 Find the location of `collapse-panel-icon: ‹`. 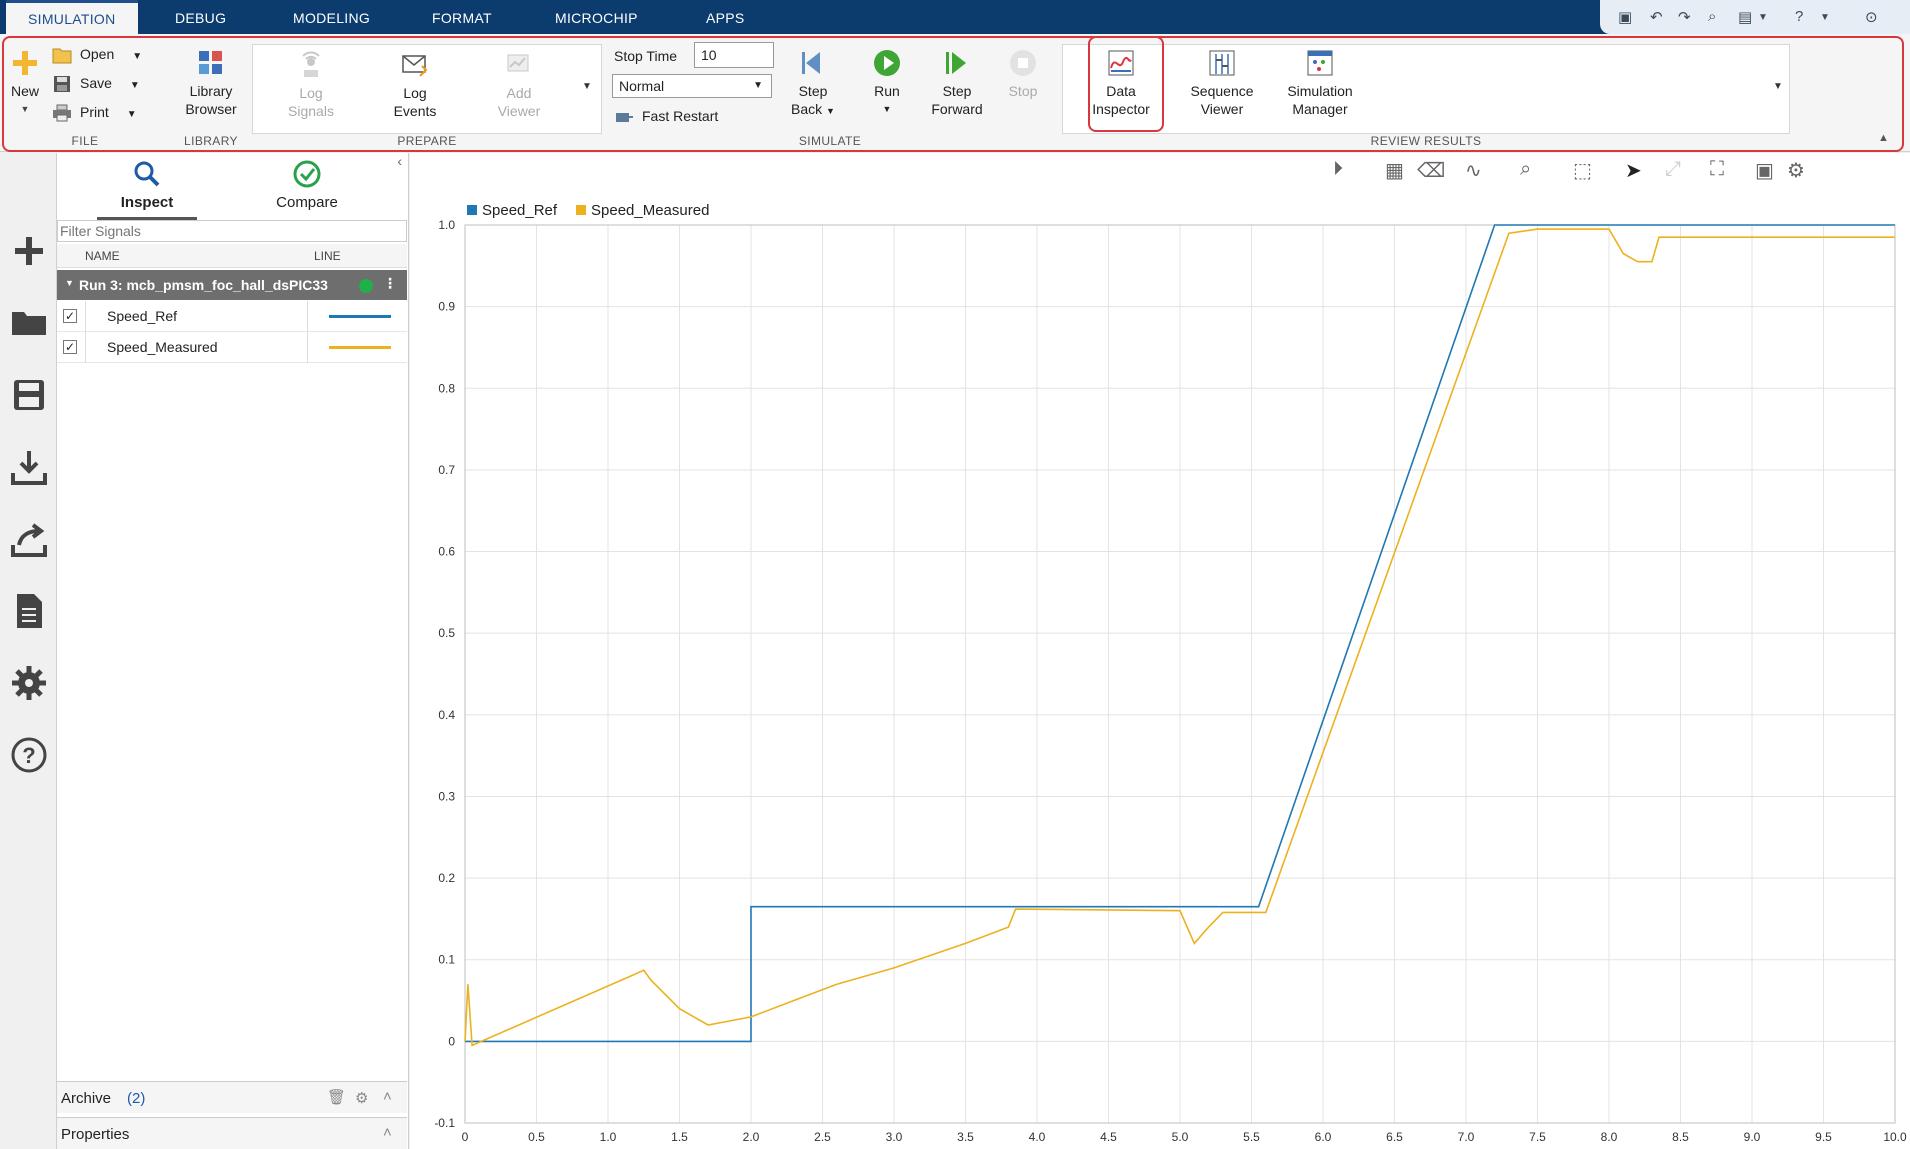

collapse-panel-icon: ‹ is located at coordinates (399, 161).